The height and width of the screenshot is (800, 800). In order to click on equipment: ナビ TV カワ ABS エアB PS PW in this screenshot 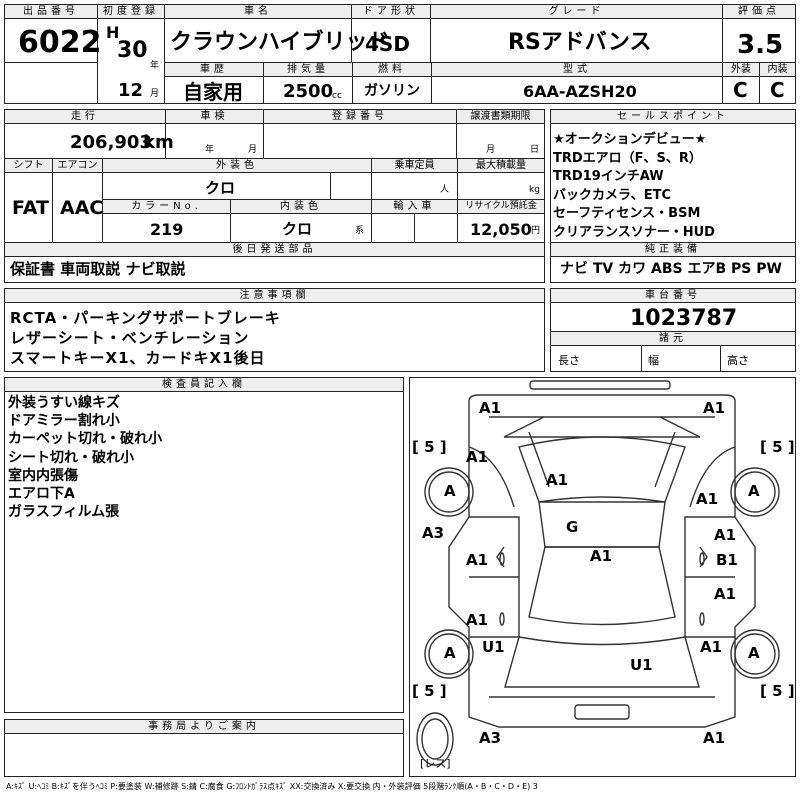, I will do `click(671, 269)`.